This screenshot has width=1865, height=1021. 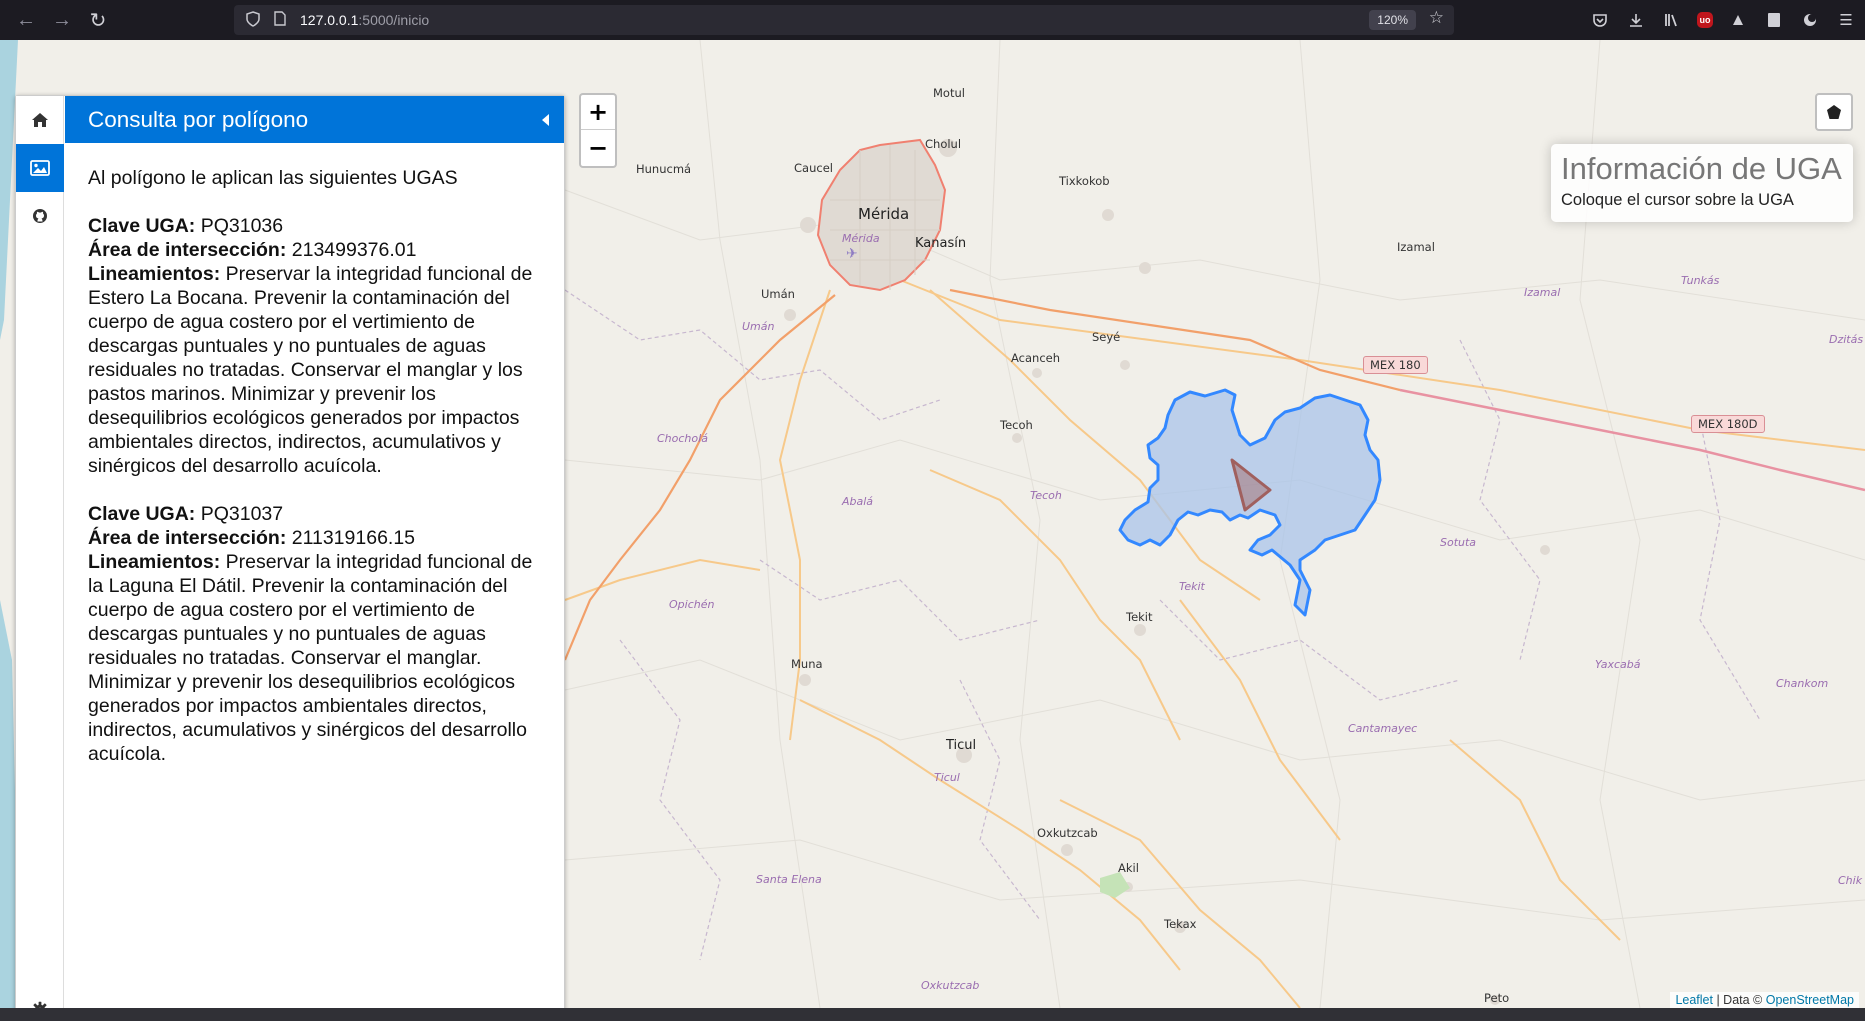 I want to click on reload-icon: ↻, so click(x=98, y=20).